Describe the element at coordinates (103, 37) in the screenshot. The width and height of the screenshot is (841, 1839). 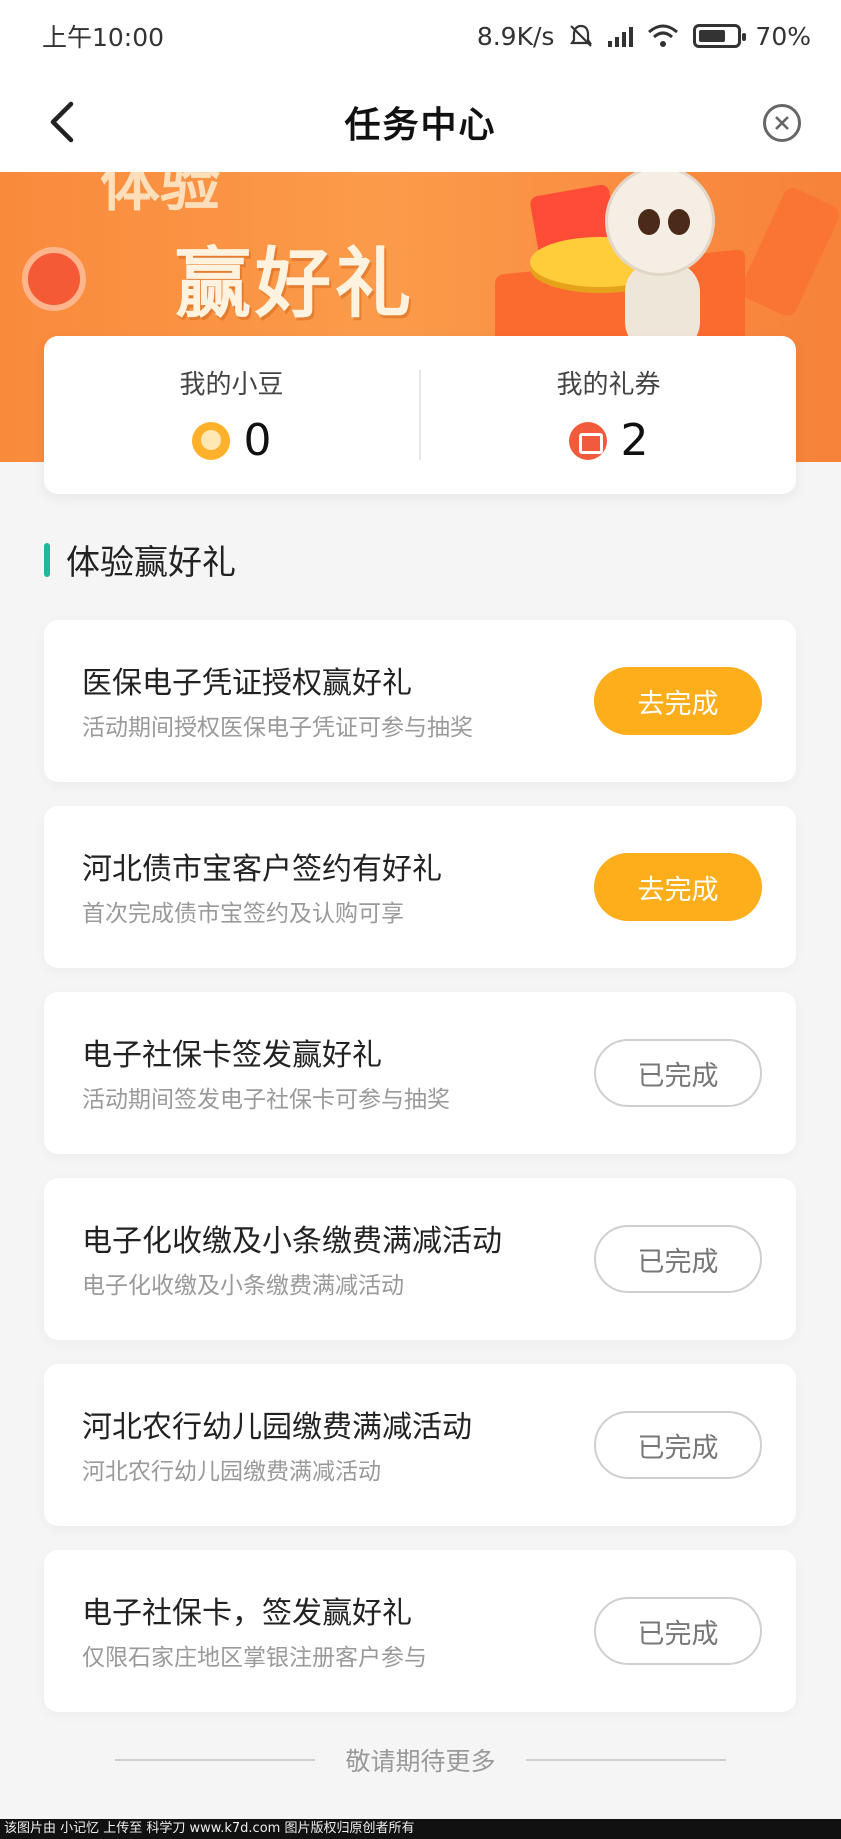
I see `status-time: 上午10:00` at that location.